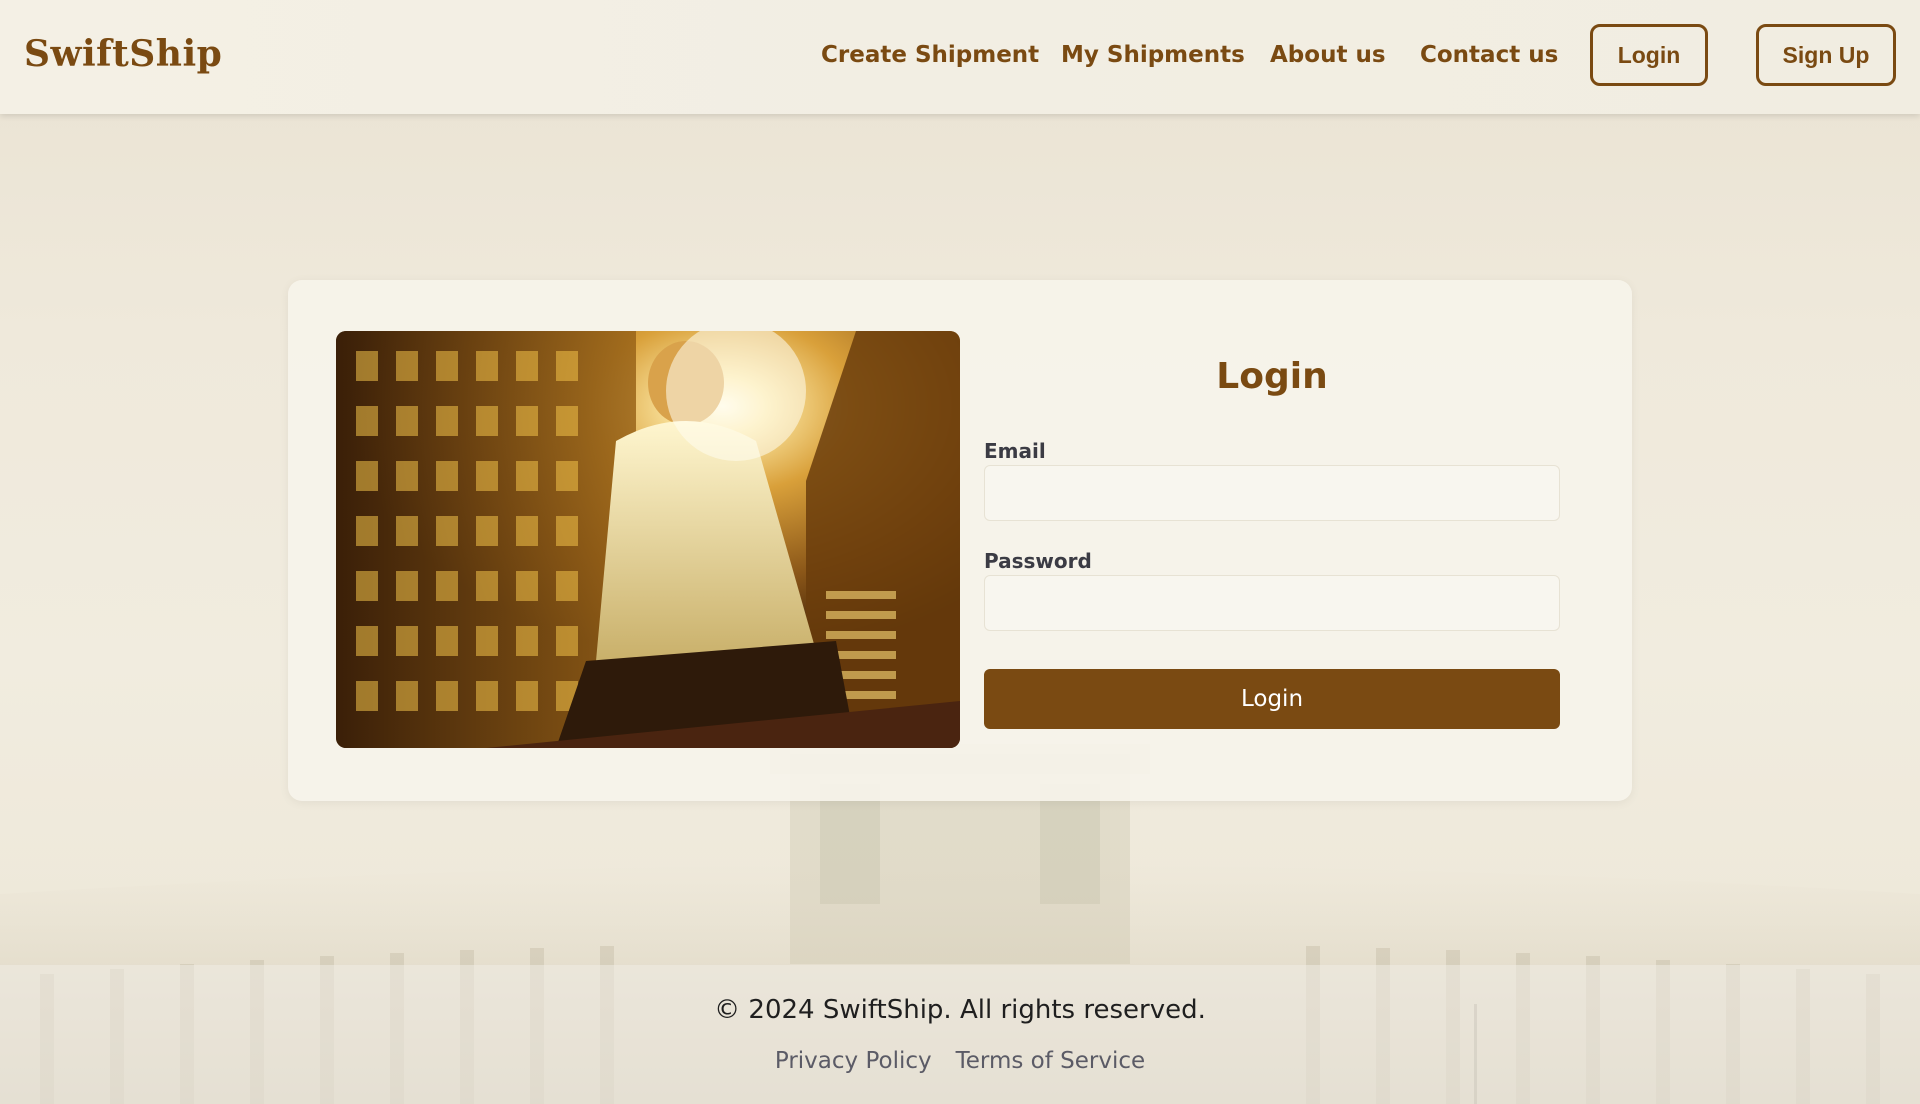 The image size is (1920, 1104). Describe the element at coordinates (1153, 55) in the screenshot. I see `nav-my-shipments: My Shipments` at that location.